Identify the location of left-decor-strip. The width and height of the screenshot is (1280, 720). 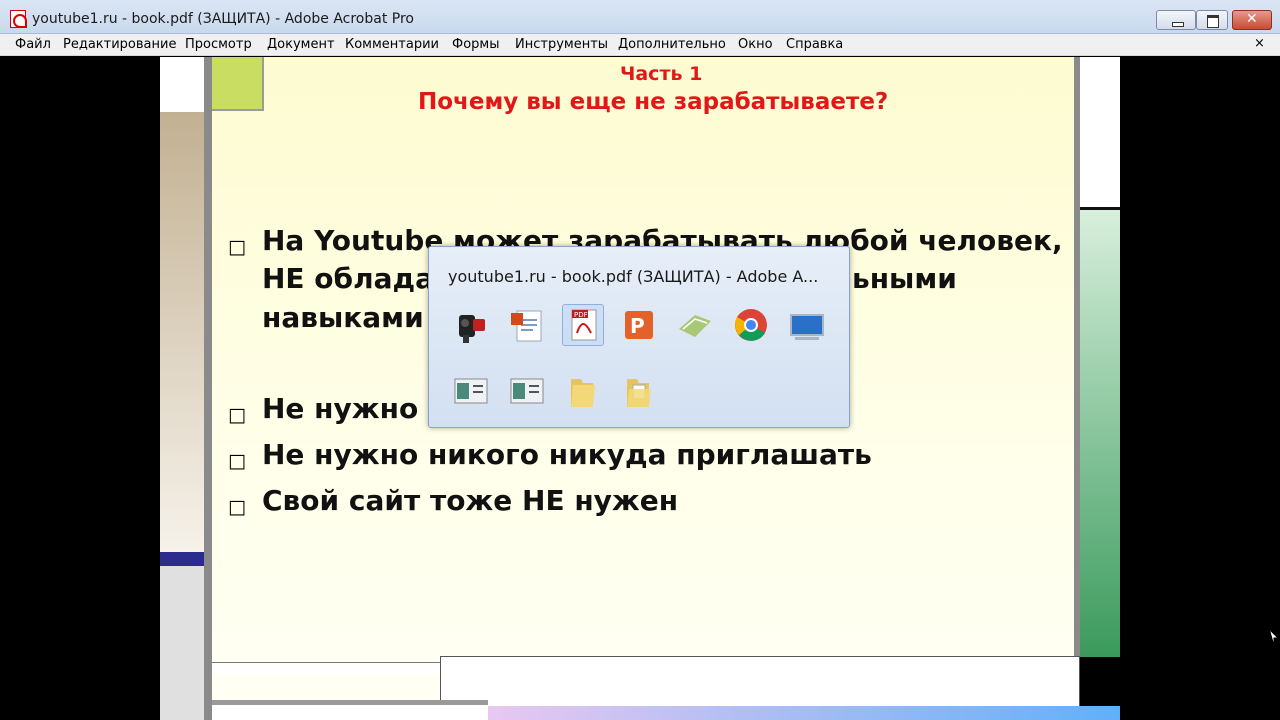
(182, 388).